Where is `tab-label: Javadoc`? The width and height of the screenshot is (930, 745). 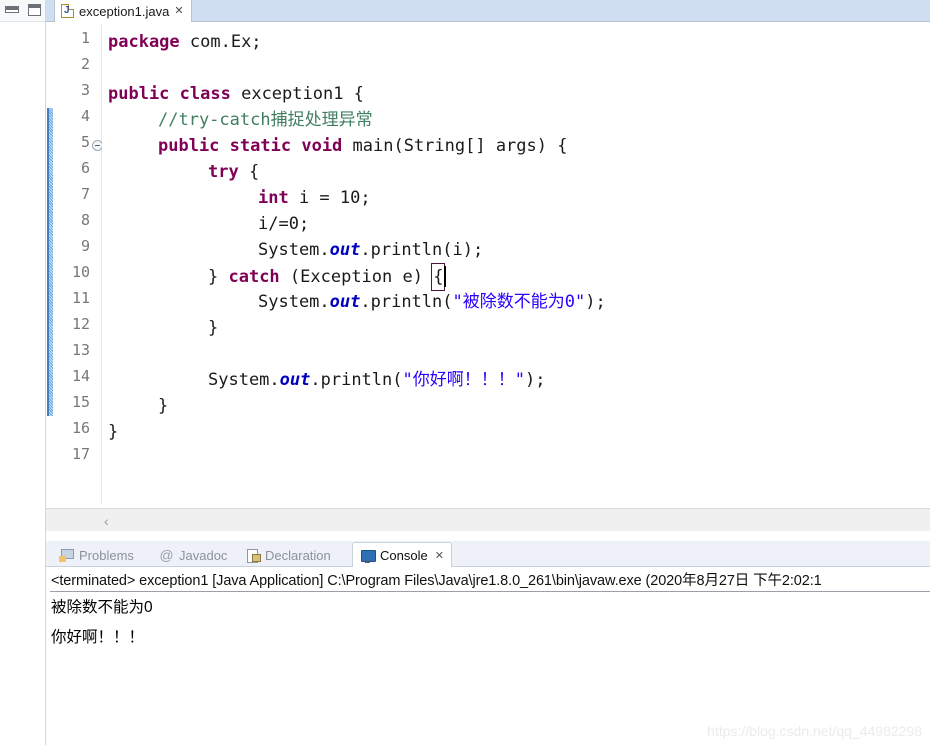 tab-label: Javadoc is located at coordinates (203, 555).